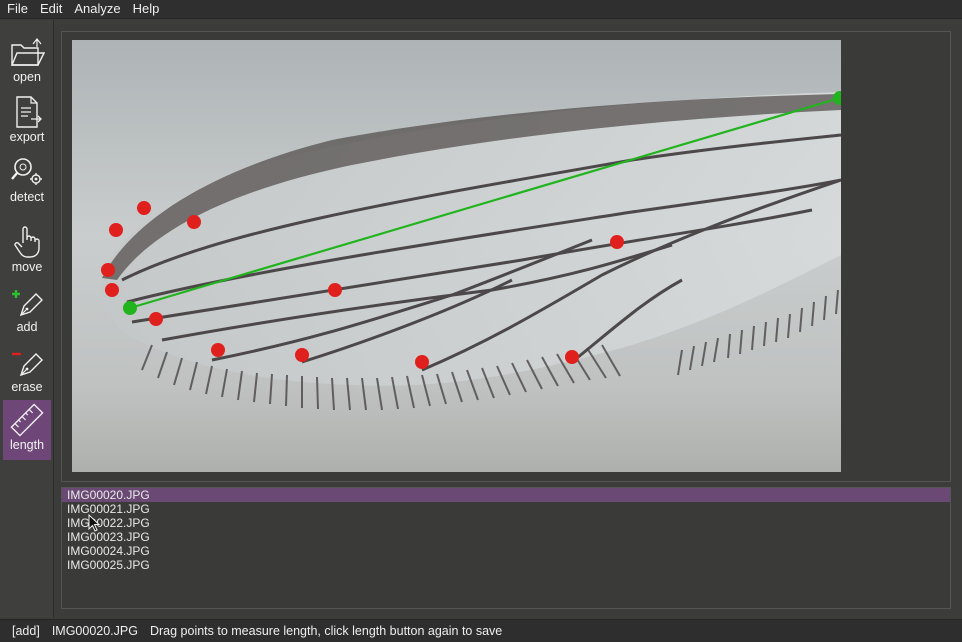  I want to click on file-list-item: IMG00023.JPG, so click(506, 537).